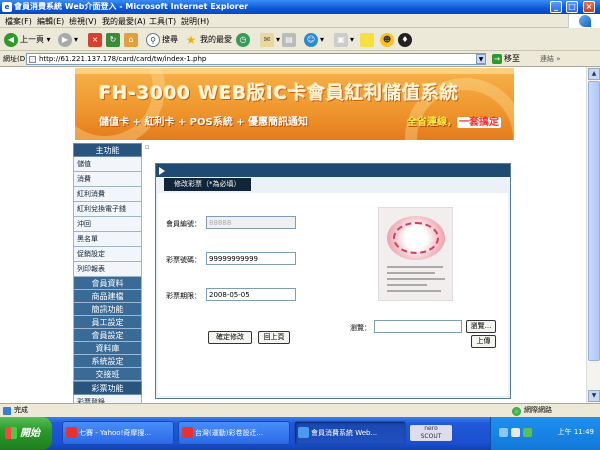 The image size is (600, 450). I want to click on favorites-button: ★ 我的最愛, so click(208, 39).